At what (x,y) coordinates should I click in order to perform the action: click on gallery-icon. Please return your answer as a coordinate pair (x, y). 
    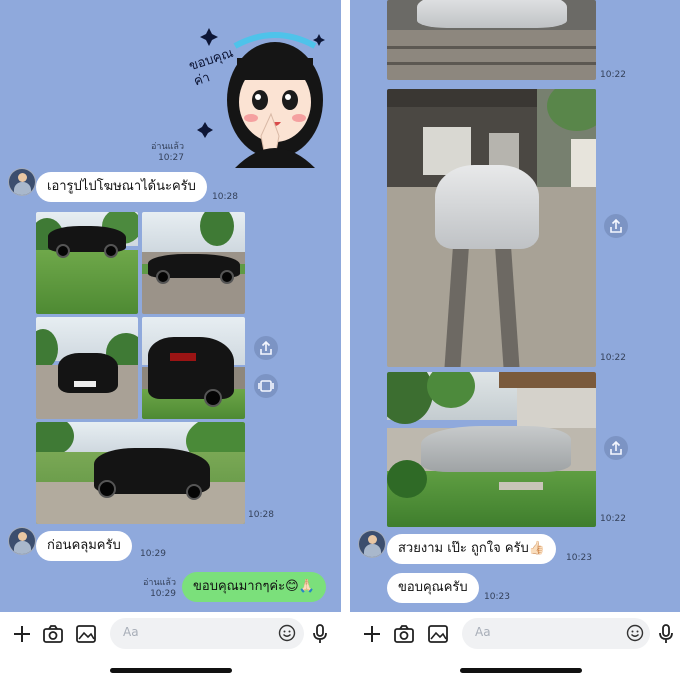
    Looking at the image, I should click on (266, 386).